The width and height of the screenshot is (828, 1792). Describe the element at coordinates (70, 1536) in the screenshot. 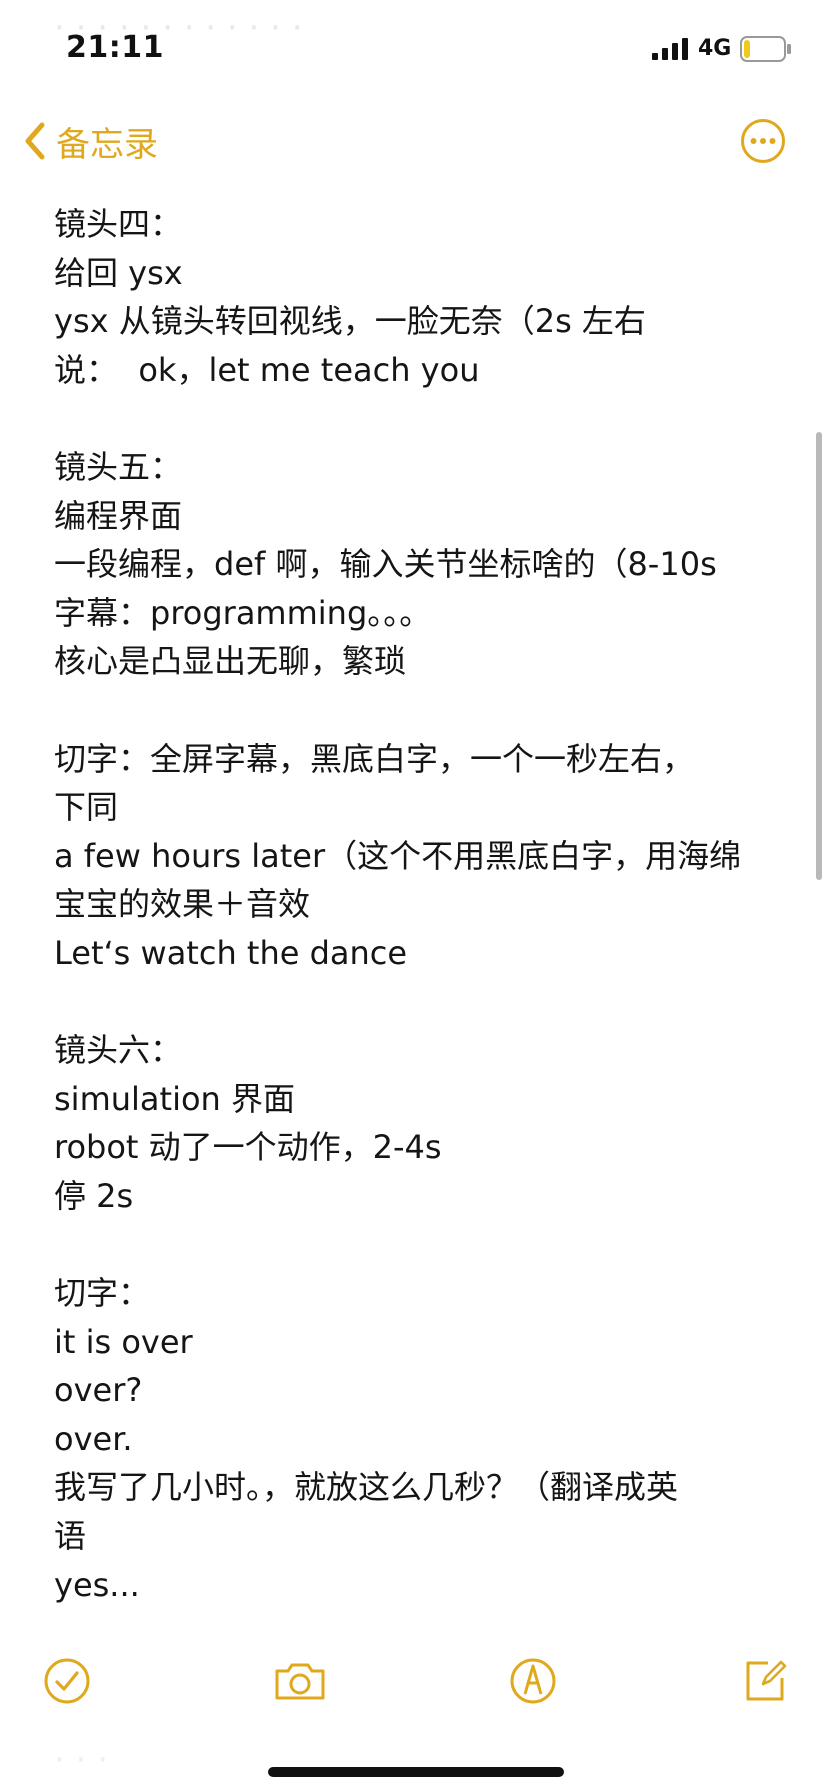

I see `note-line: 语` at that location.